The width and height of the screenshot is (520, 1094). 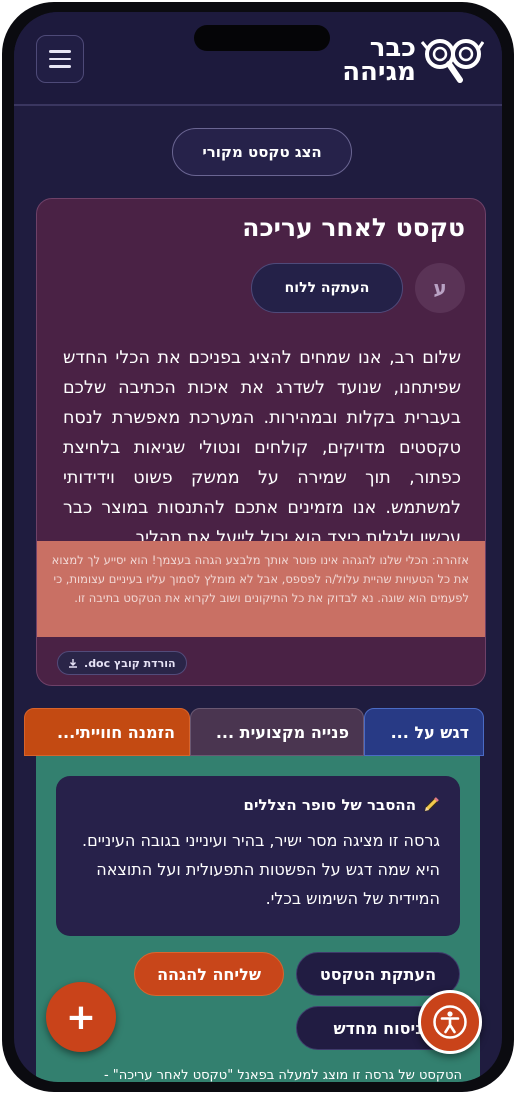 I want to click on menu-button, so click(x=60, y=59).